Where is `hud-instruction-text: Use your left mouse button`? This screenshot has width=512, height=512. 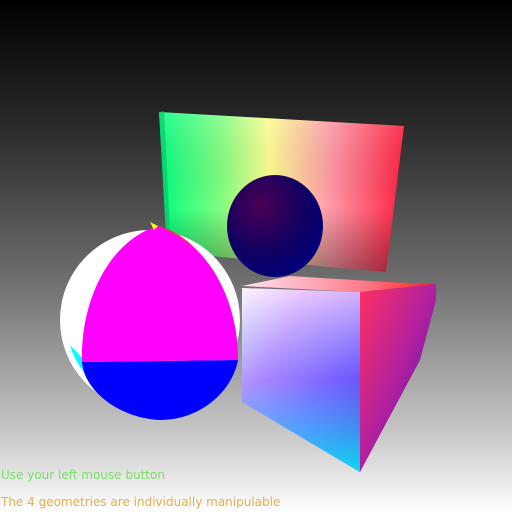
hud-instruction-text: Use your left mouse button is located at coordinates (83, 475).